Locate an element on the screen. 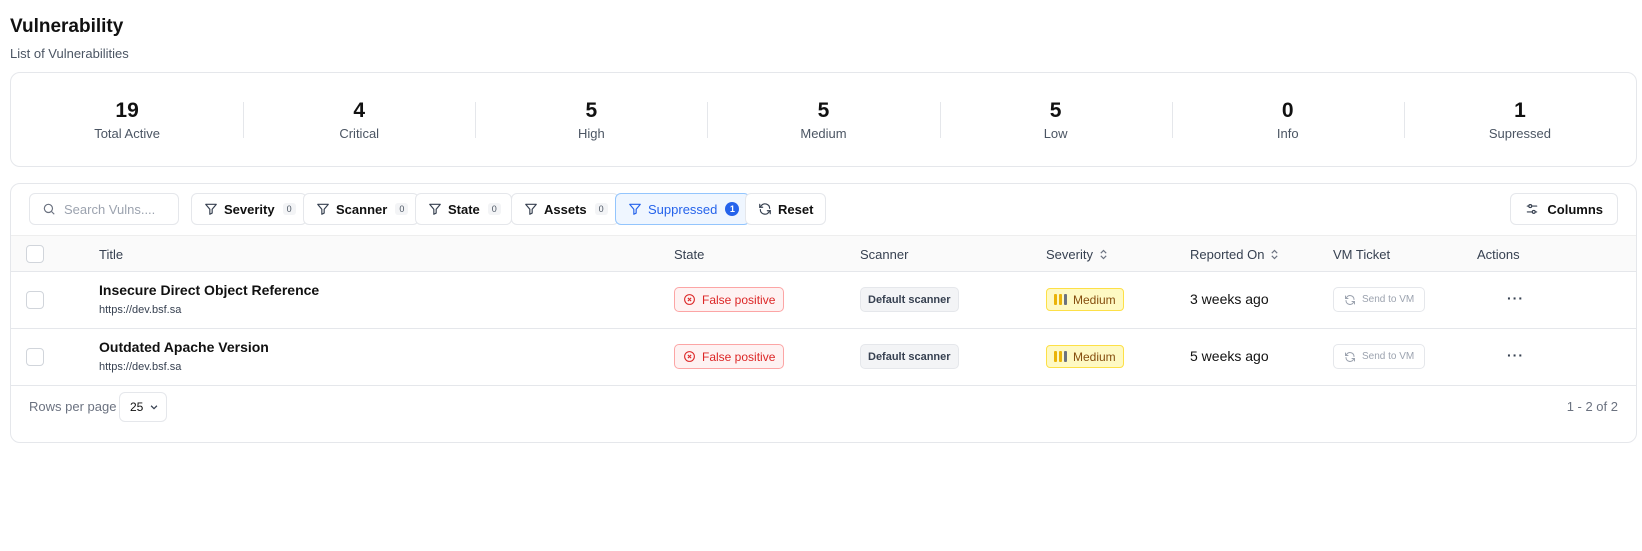 The height and width of the screenshot is (551, 1642). stat-high: 5 High is located at coordinates (591, 119).